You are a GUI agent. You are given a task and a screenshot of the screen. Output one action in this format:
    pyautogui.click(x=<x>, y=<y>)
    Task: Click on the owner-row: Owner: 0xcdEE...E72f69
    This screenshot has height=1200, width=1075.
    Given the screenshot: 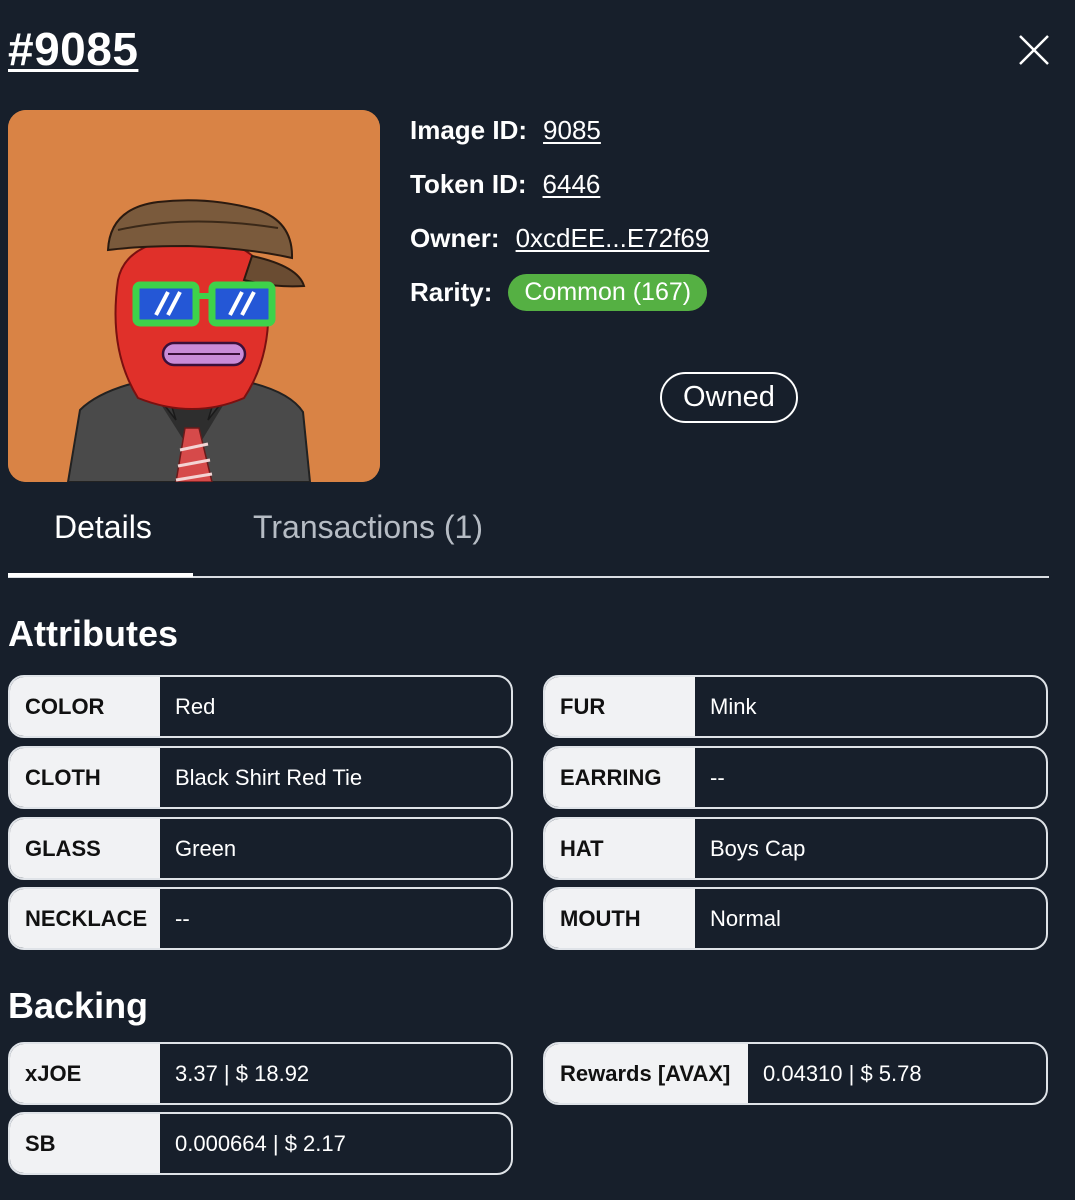 What is the action you would take?
    pyautogui.click(x=559, y=238)
    